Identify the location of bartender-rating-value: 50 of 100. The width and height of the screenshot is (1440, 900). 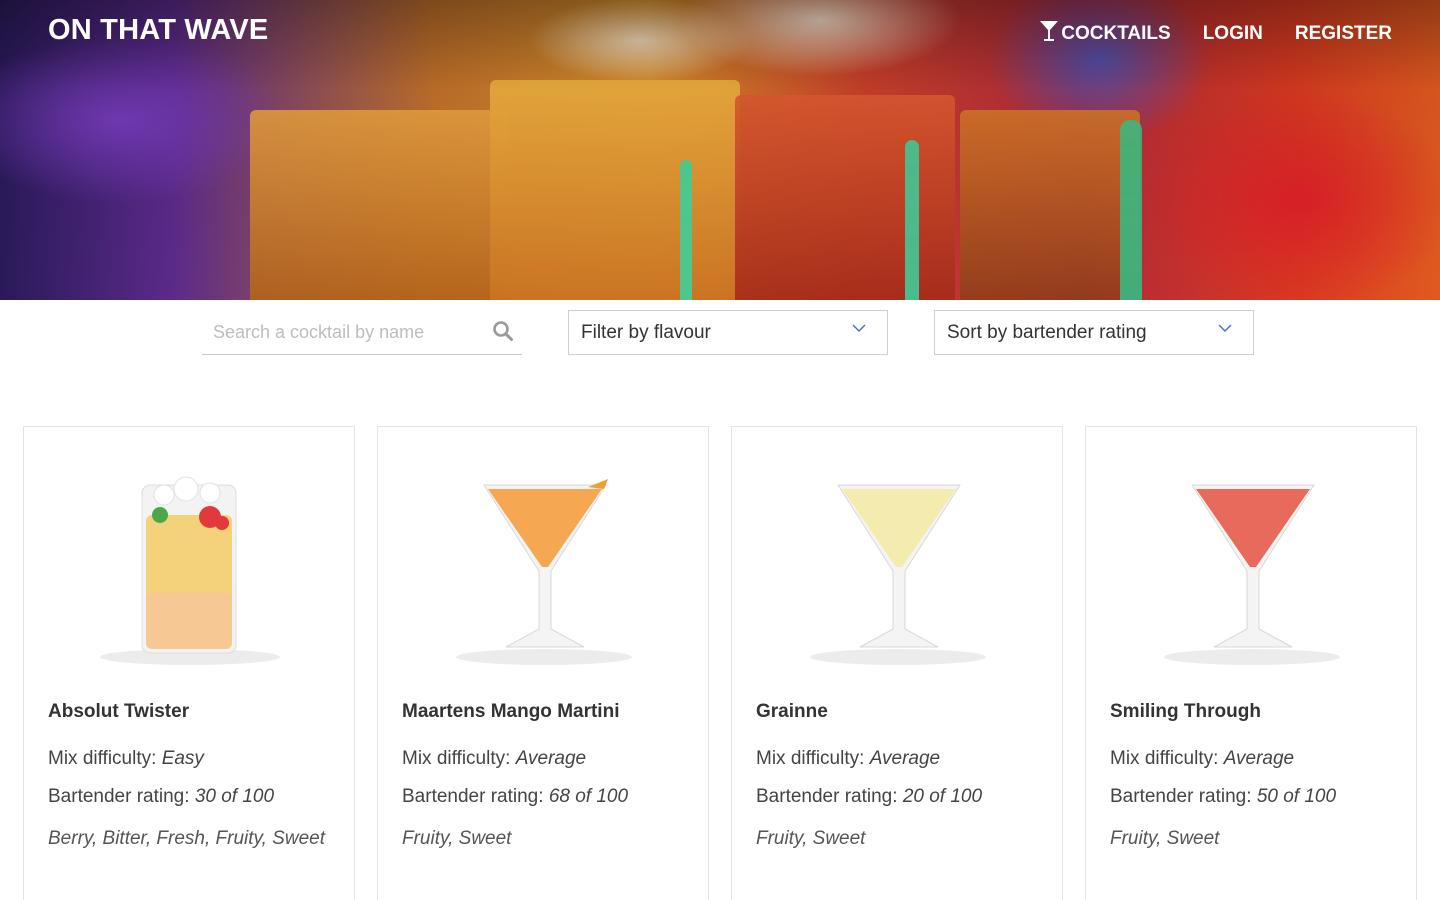
(1296, 796).